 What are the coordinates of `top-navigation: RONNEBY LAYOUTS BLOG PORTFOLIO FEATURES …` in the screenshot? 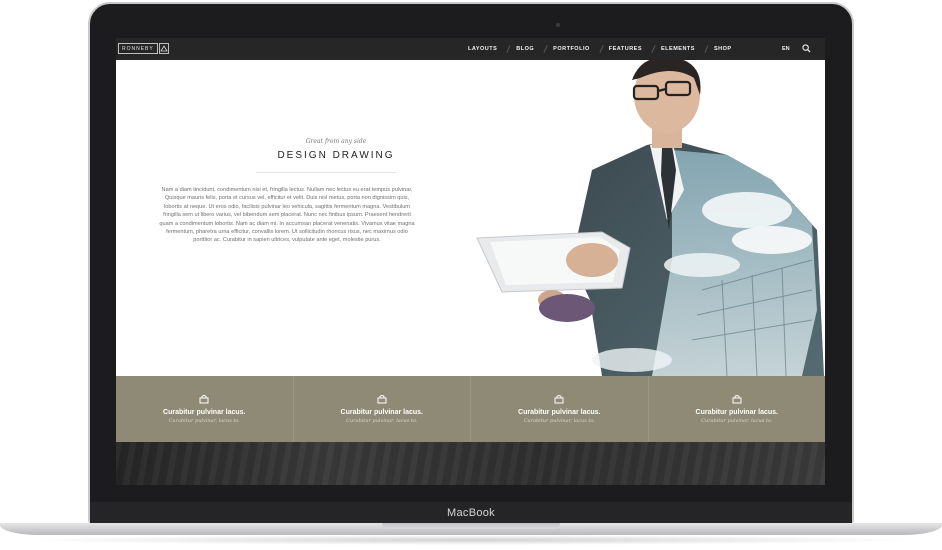 It's located at (470, 49).